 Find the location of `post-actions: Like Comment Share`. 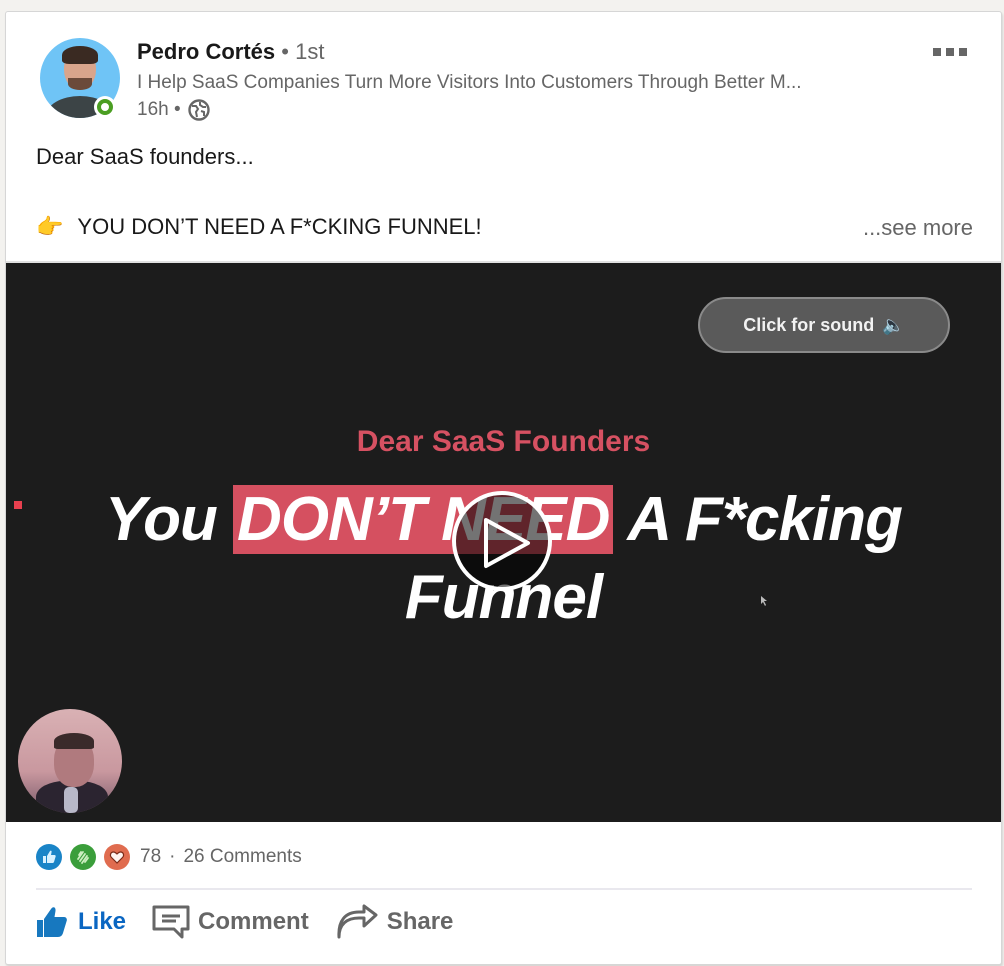

post-actions: Like Comment Share is located at coordinates (243, 922).